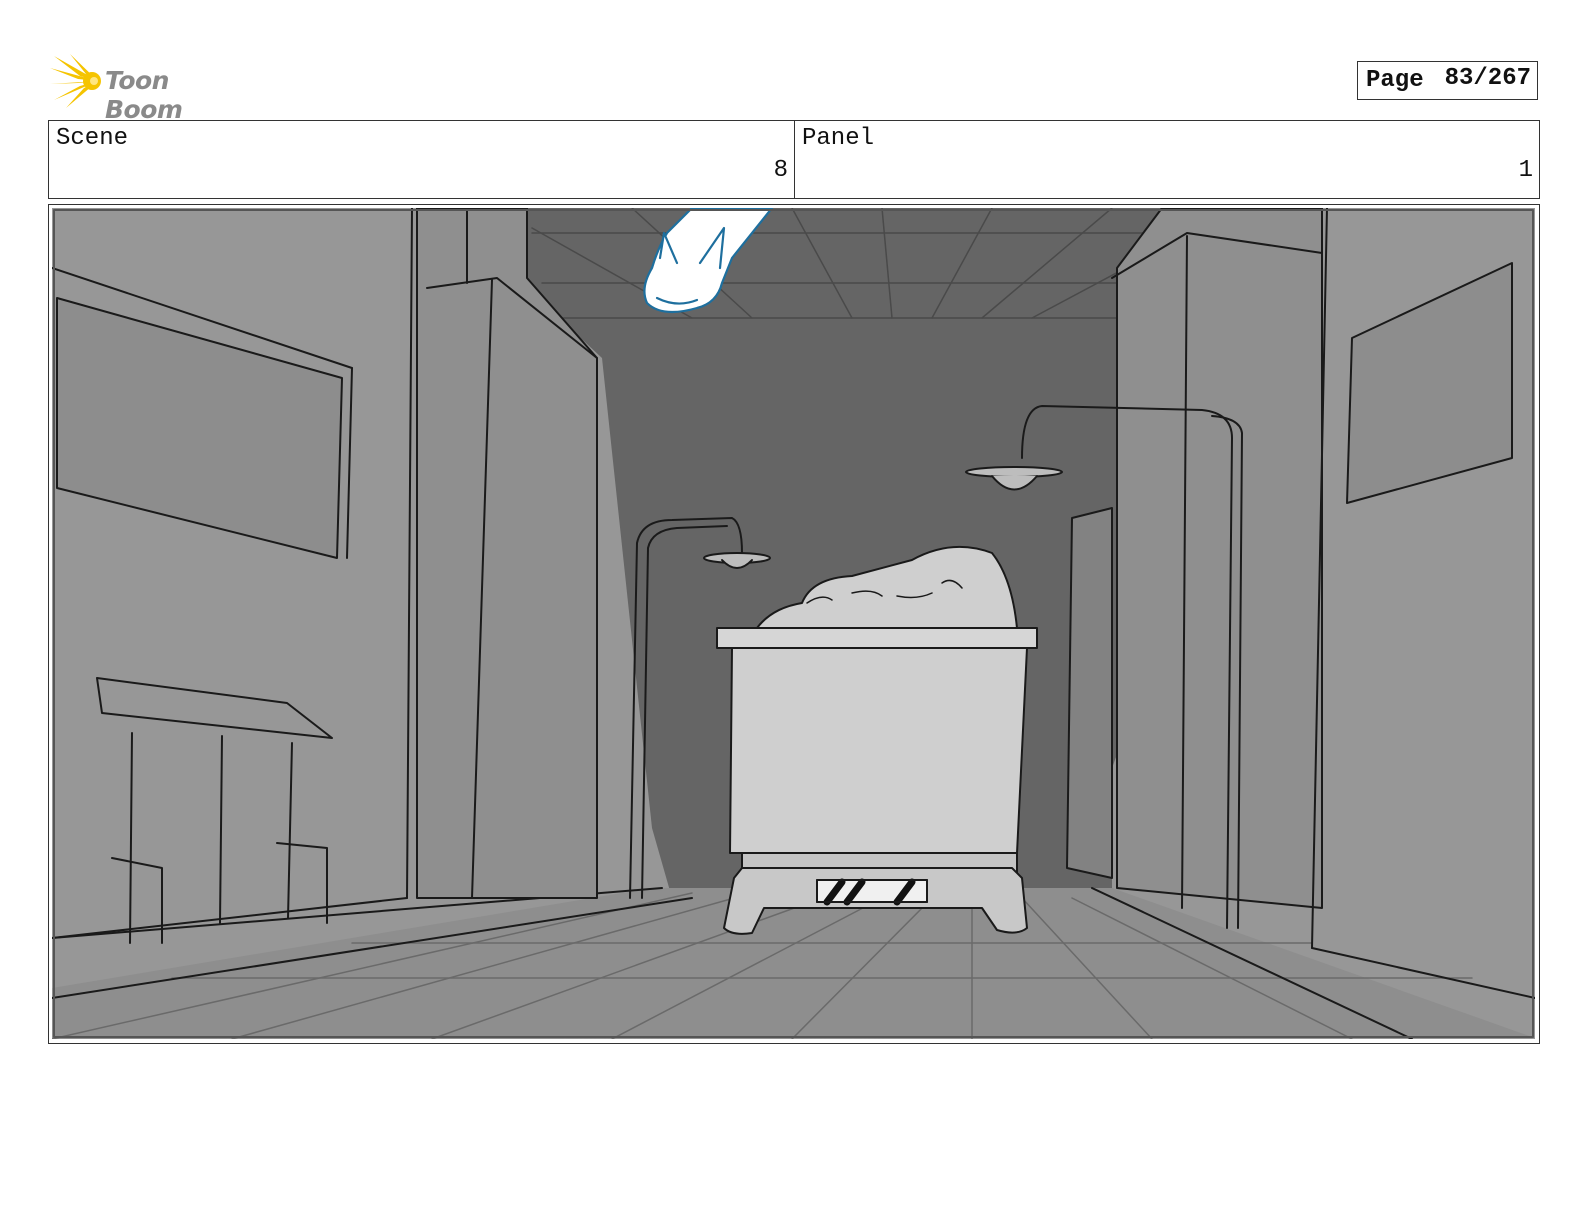  I want to click on page-indicator: Page 83/267, so click(1447, 80).